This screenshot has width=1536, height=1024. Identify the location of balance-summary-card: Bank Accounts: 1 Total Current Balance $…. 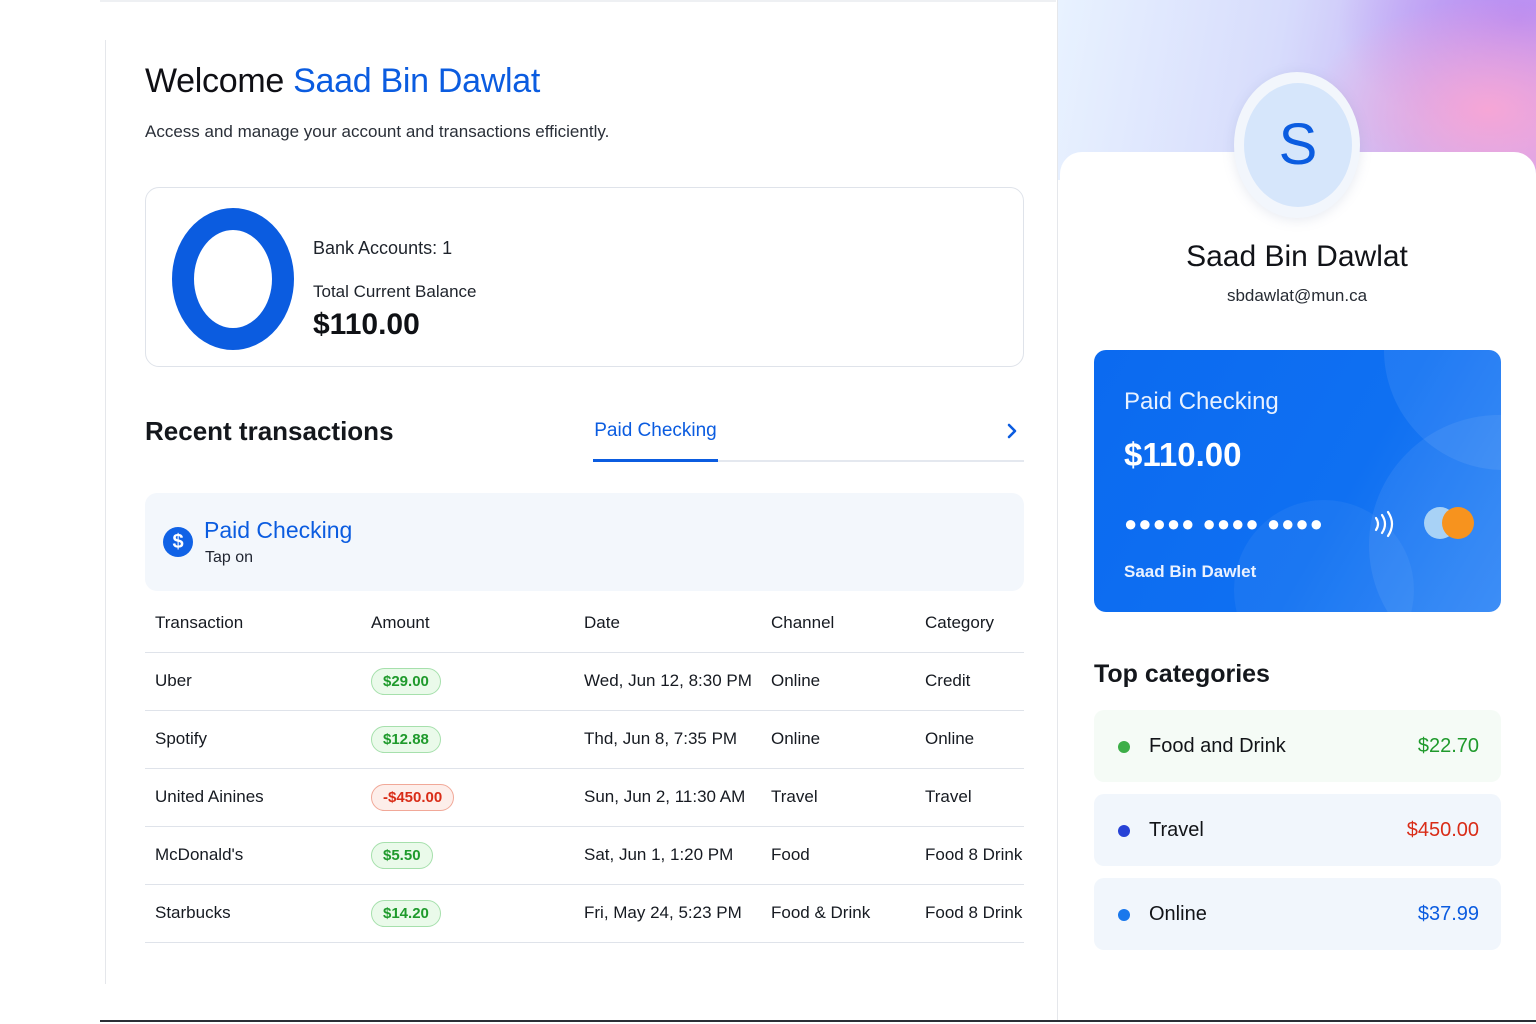
(584, 277).